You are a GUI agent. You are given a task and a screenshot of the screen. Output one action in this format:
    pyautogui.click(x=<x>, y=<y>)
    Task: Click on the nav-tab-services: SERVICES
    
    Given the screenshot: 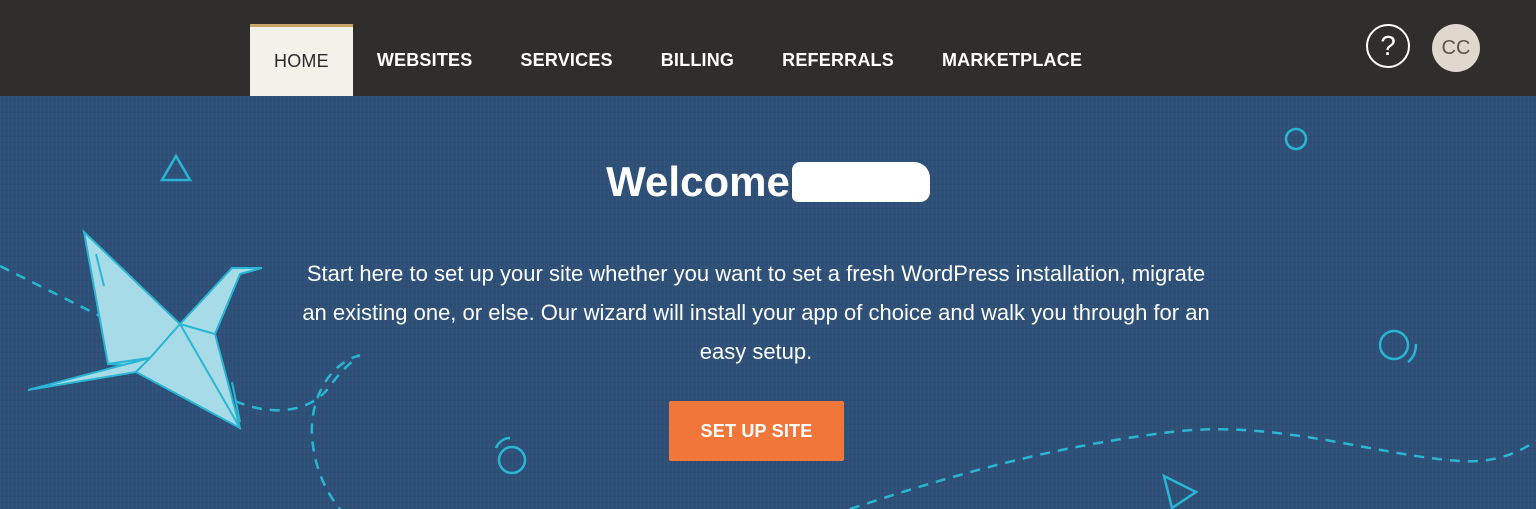 What is the action you would take?
    pyautogui.click(x=566, y=60)
    